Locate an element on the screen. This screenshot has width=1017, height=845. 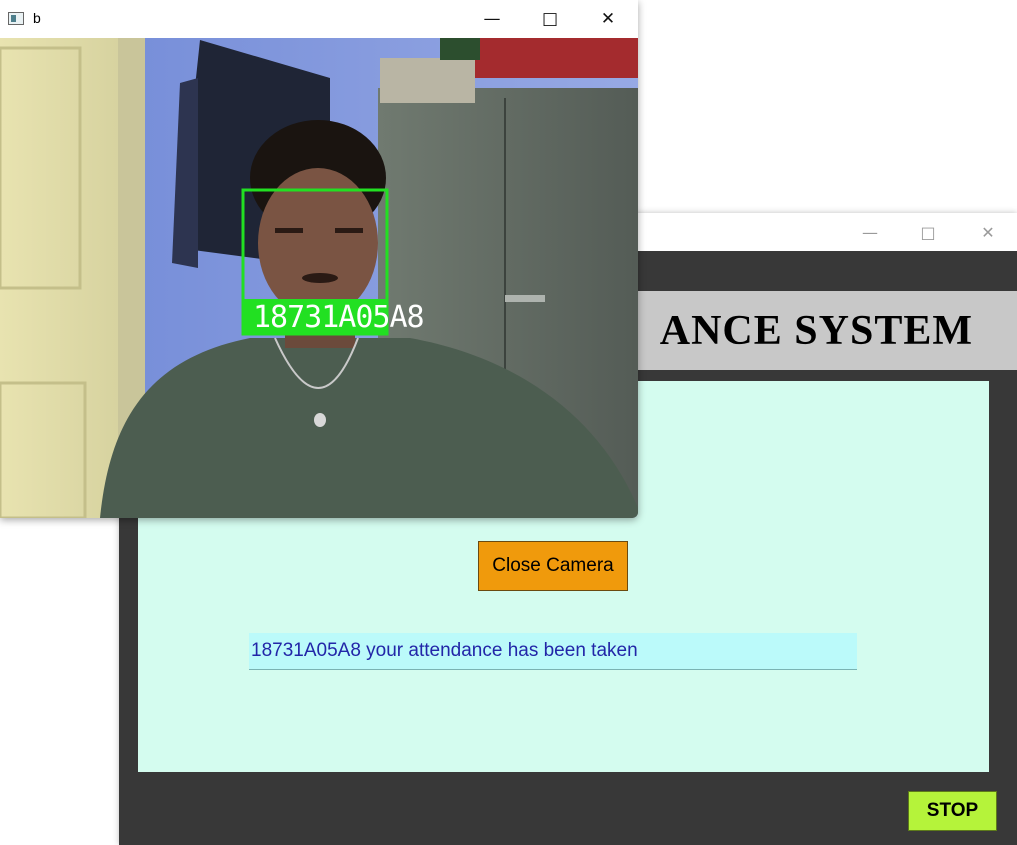
opencv-window-icon is located at coordinates (16, 18).